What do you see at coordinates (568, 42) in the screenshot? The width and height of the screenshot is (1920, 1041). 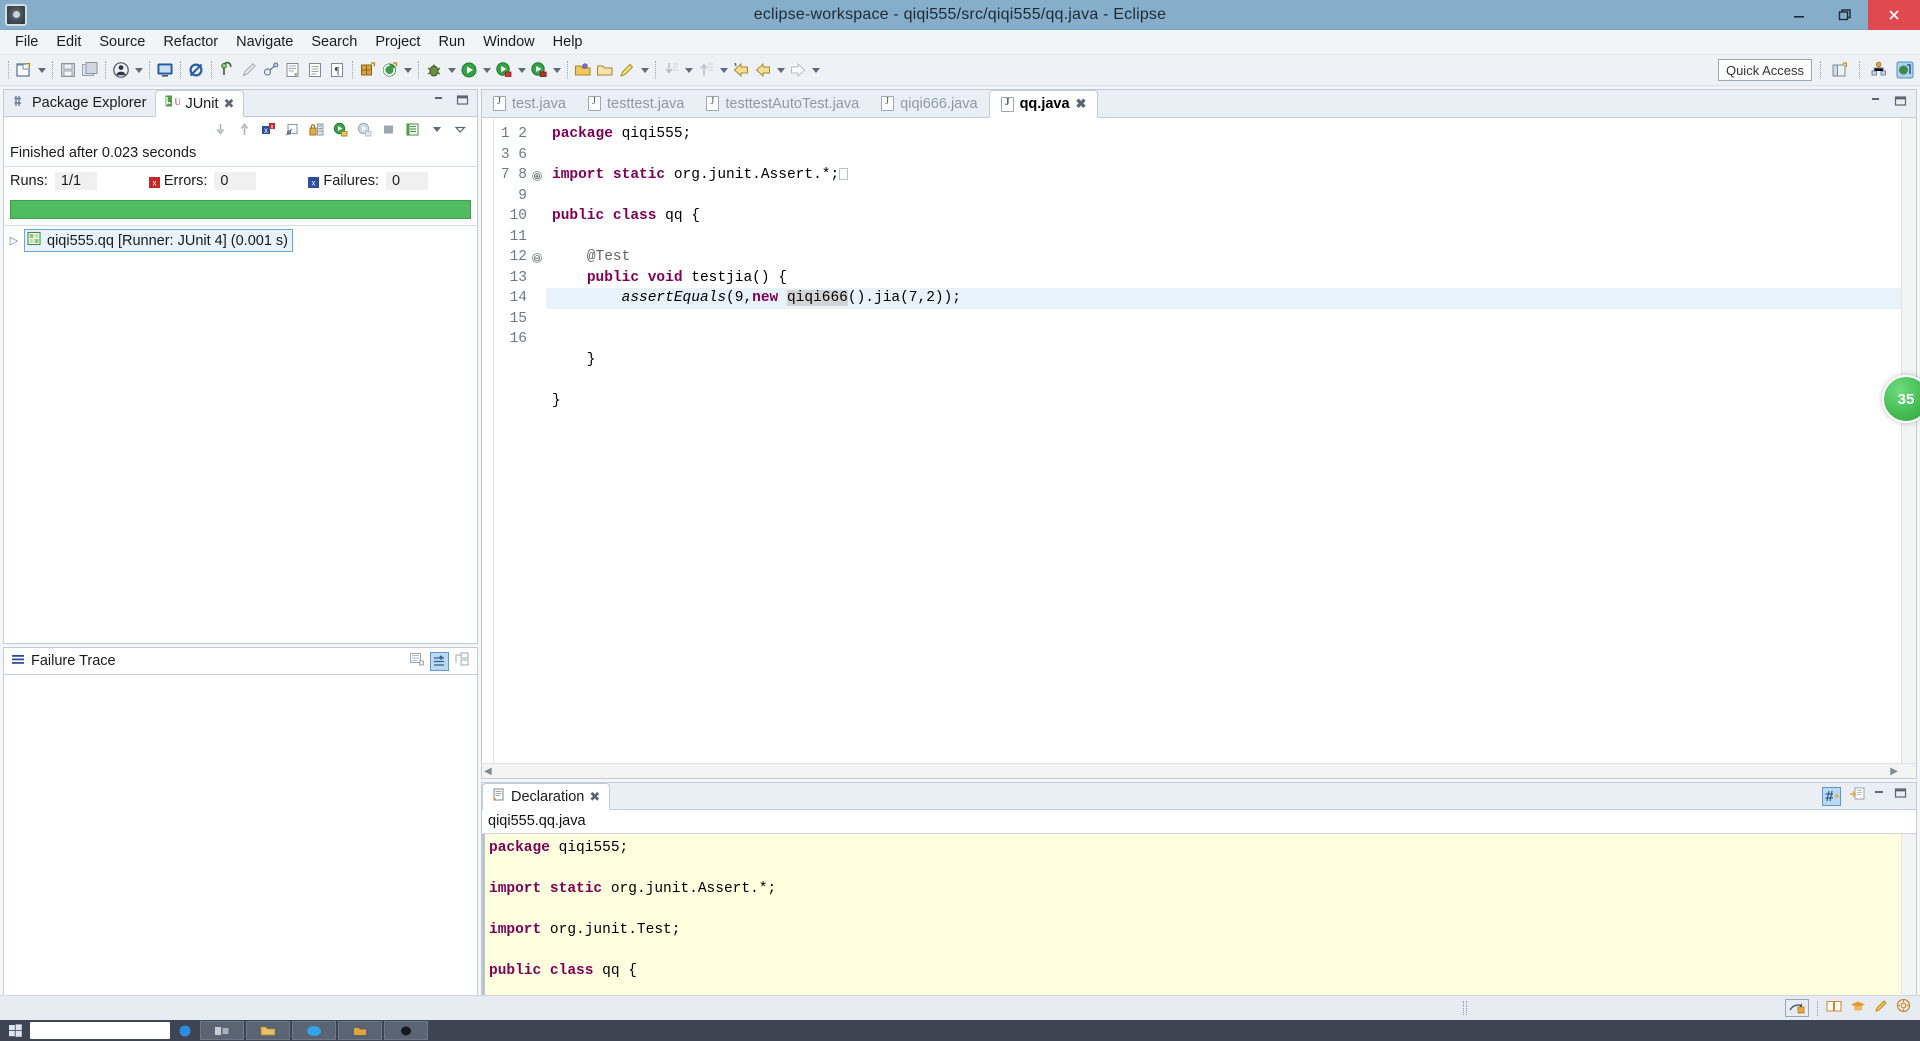 I see `menu-help: Help` at bounding box center [568, 42].